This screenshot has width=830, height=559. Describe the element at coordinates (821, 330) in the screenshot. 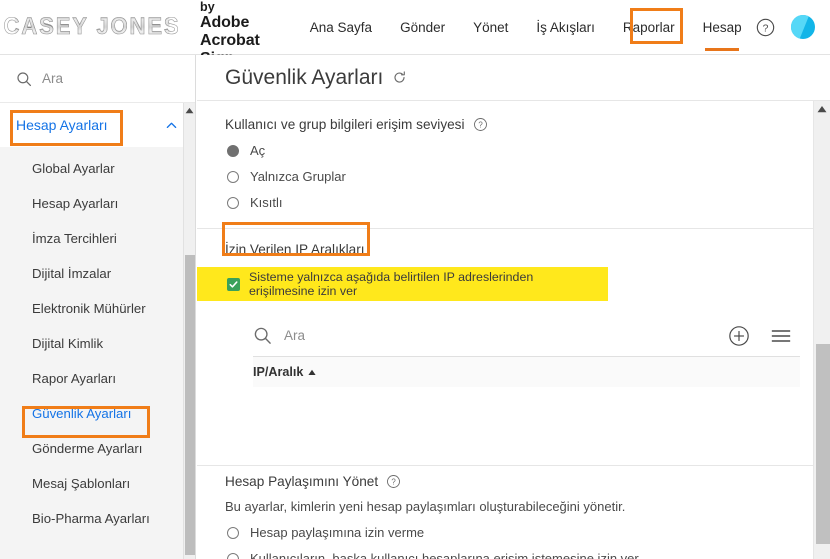

I see `main-scrollbar` at that location.